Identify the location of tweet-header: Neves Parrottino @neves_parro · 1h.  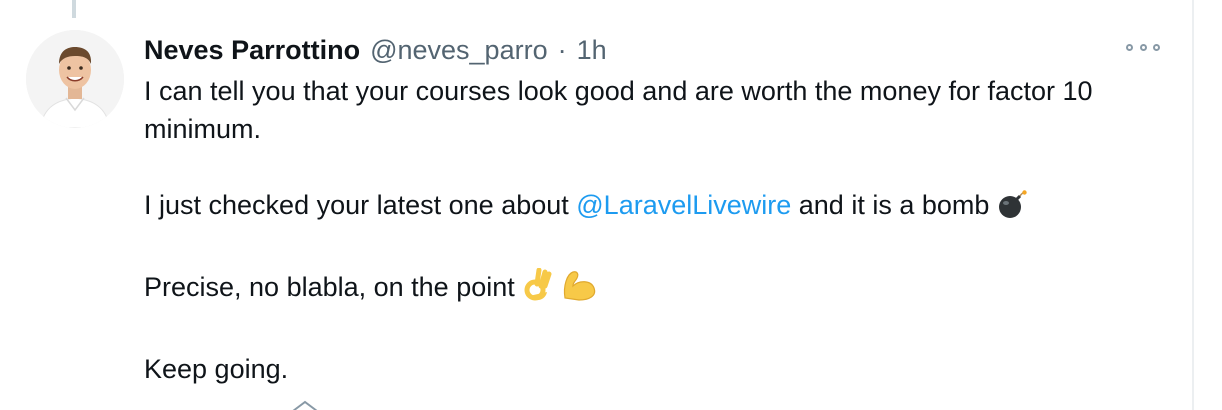
(644, 50).